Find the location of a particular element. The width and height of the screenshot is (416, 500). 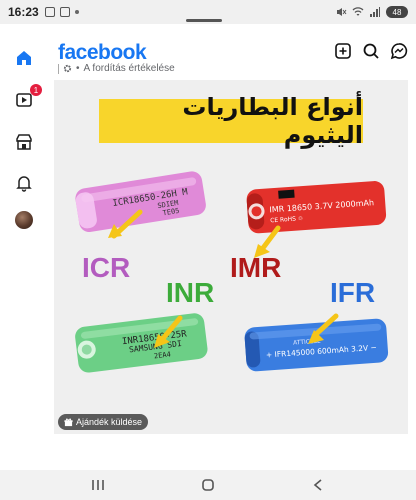

send-gift-button: Ajándék küldése is located at coordinates (103, 422).